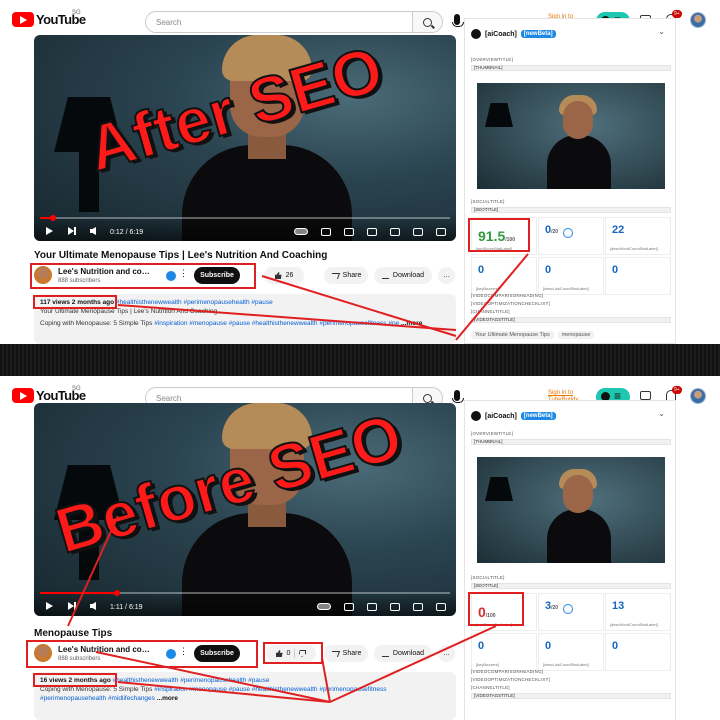 The image size is (720, 720). Describe the element at coordinates (552, 606) in the screenshot. I see `title-score: 3/20` at that location.